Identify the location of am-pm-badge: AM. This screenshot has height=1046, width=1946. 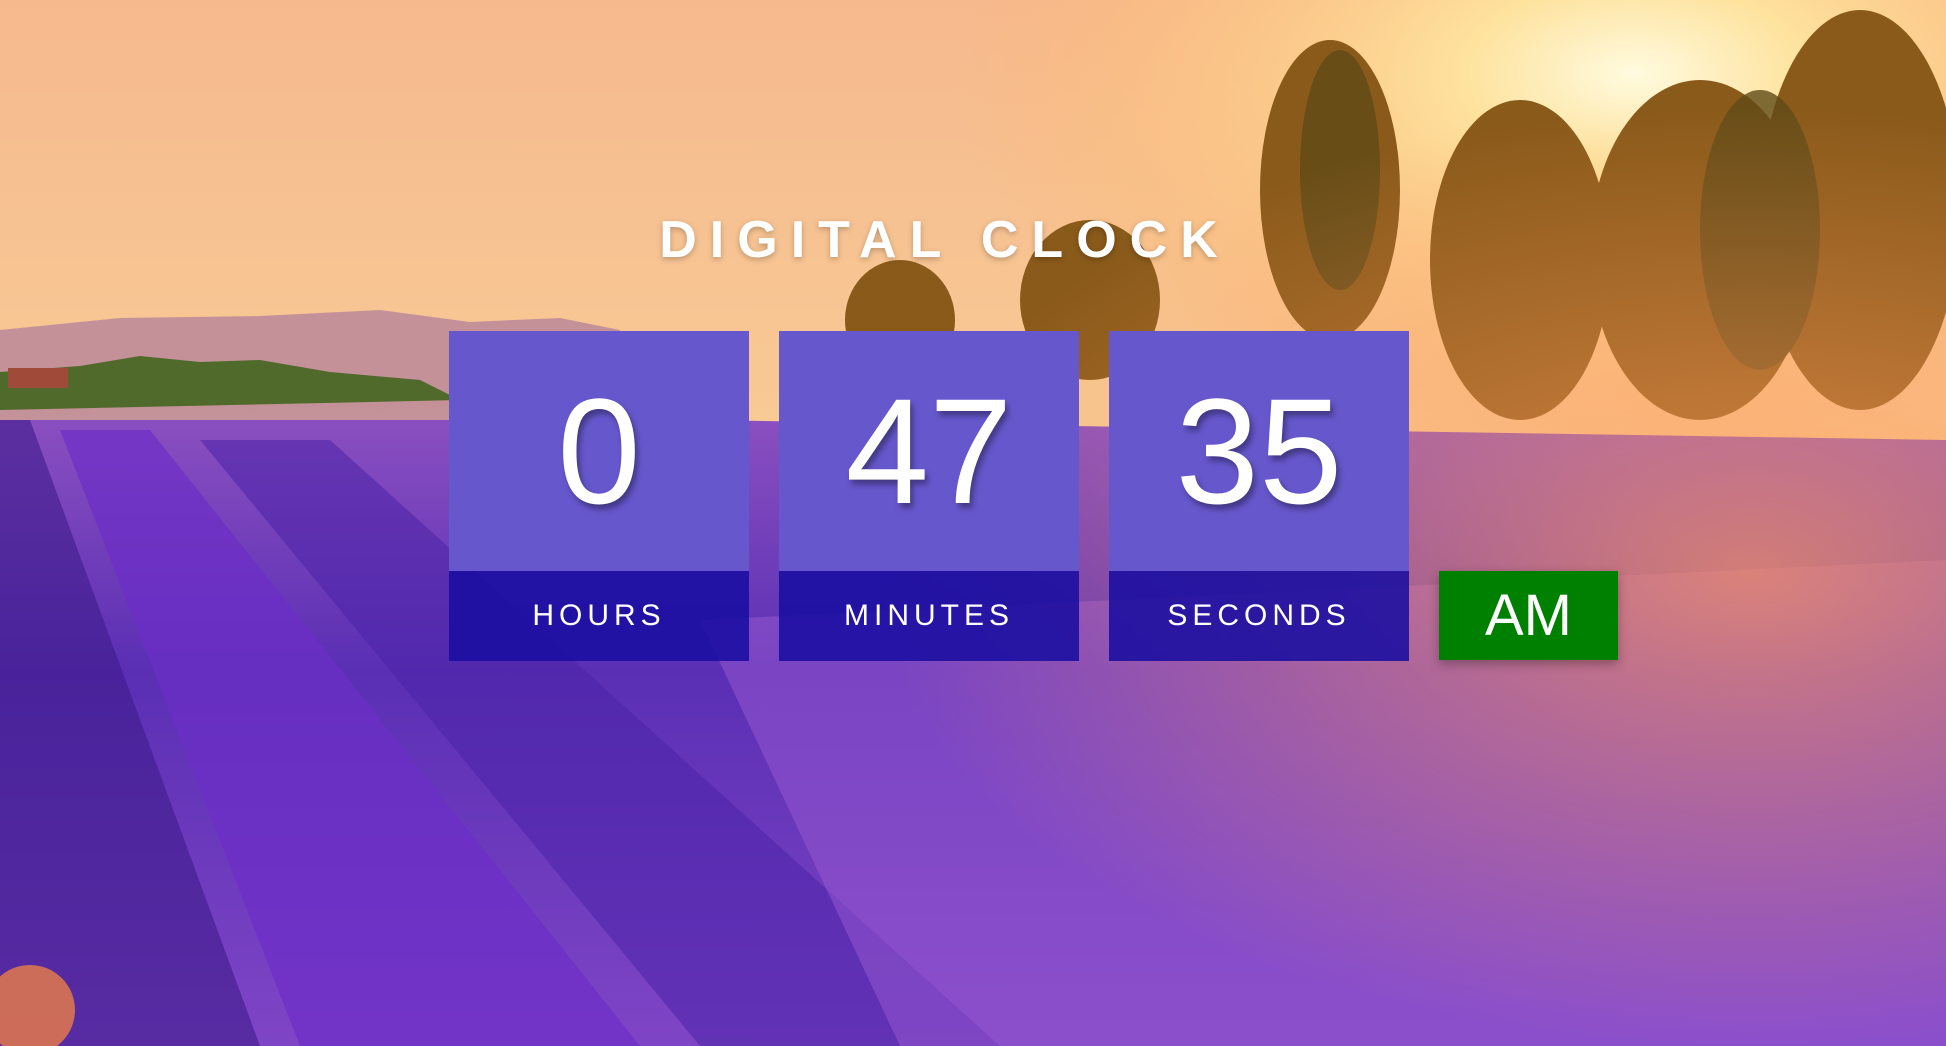
(1528, 615).